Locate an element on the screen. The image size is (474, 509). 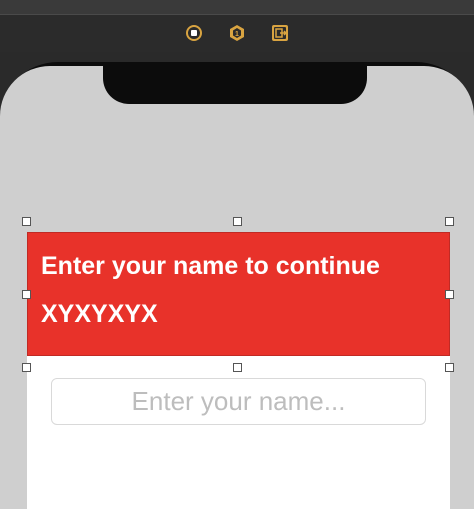
resize-handle-bottom-left is located at coordinates (26, 367).